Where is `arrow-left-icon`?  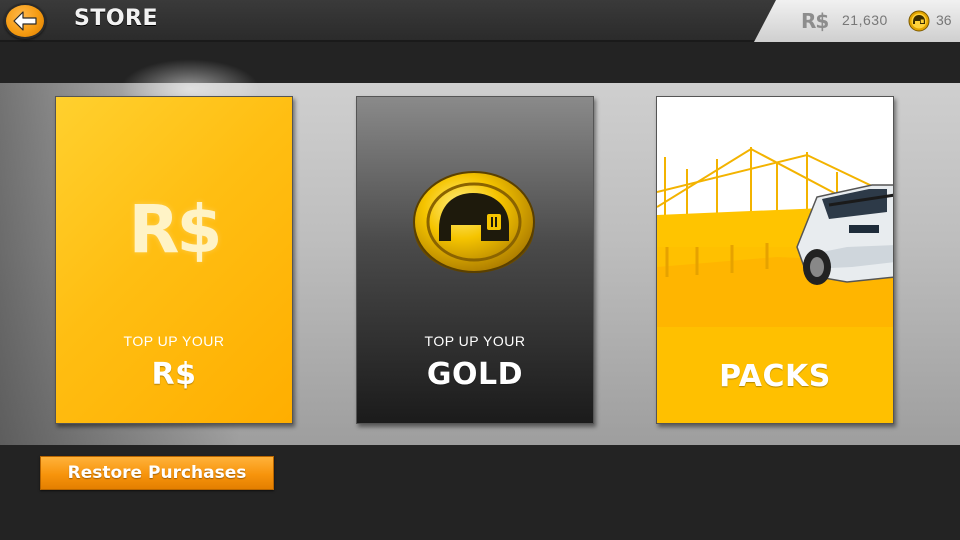 arrow-left-icon is located at coordinates (25, 21).